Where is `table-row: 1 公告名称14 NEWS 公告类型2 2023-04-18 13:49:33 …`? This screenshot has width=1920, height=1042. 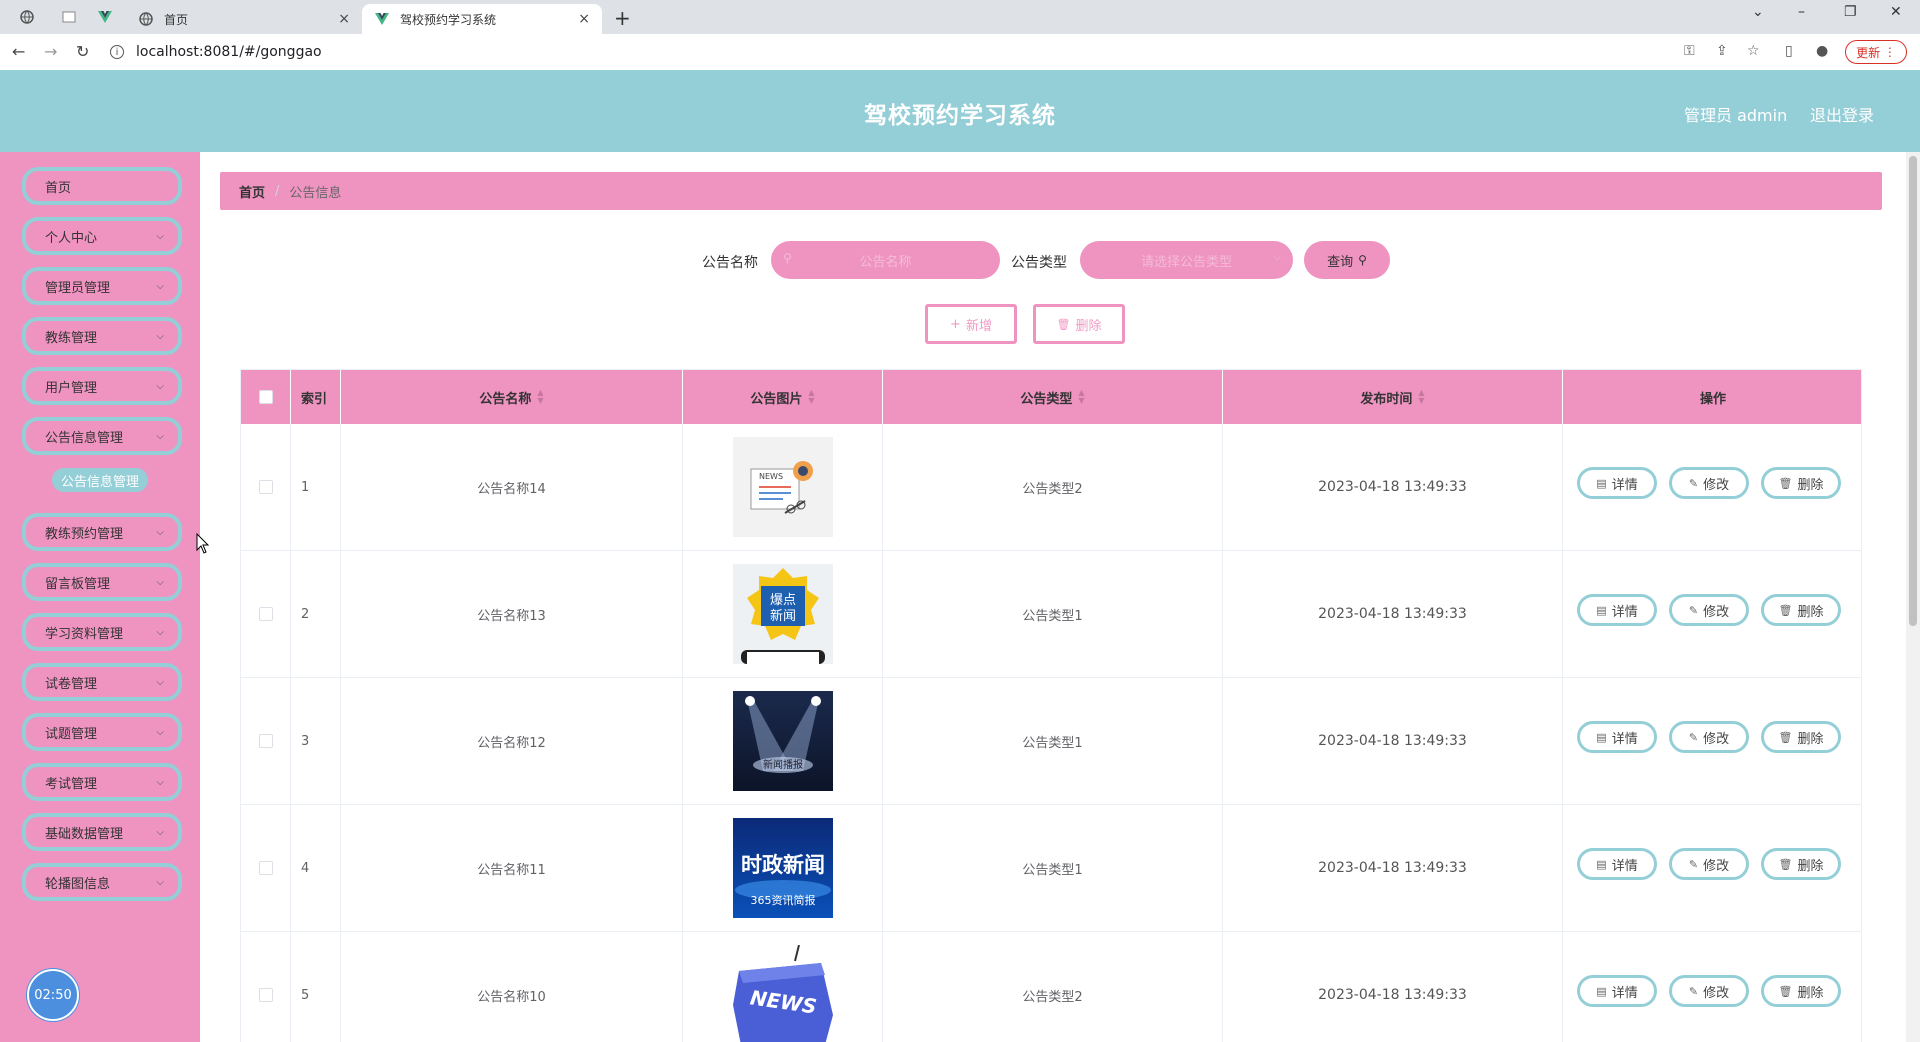
table-row: 1 公告名称14 NEWS 公告类型2 2023-04-18 13:49:33 … is located at coordinates (1051, 487).